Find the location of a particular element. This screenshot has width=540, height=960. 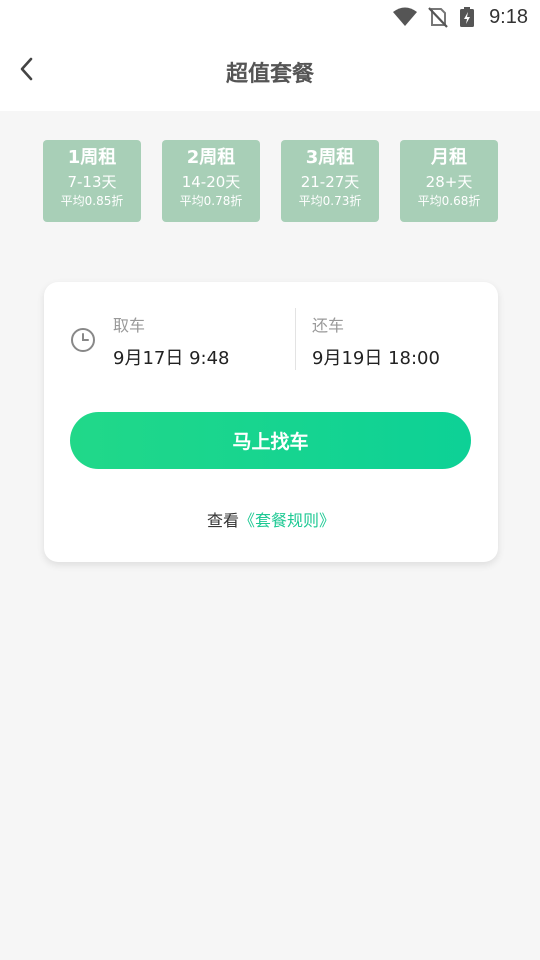

plan-card-1-week: 1周租 7-13天 平均0.85折 is located at coordinates (92, 181).